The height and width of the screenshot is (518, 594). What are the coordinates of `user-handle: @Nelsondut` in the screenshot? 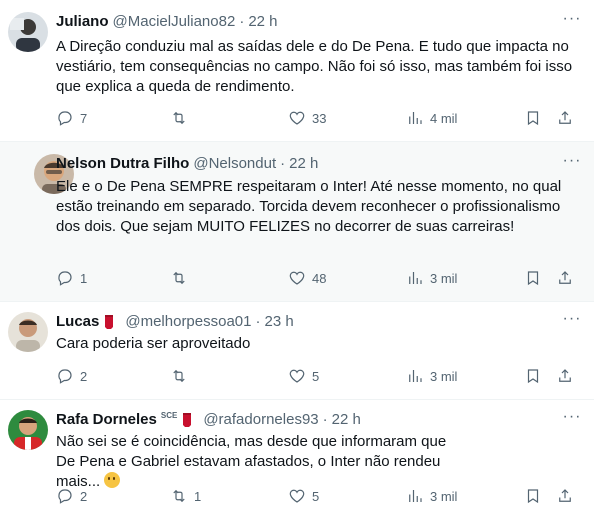 It's located at (234, 164).